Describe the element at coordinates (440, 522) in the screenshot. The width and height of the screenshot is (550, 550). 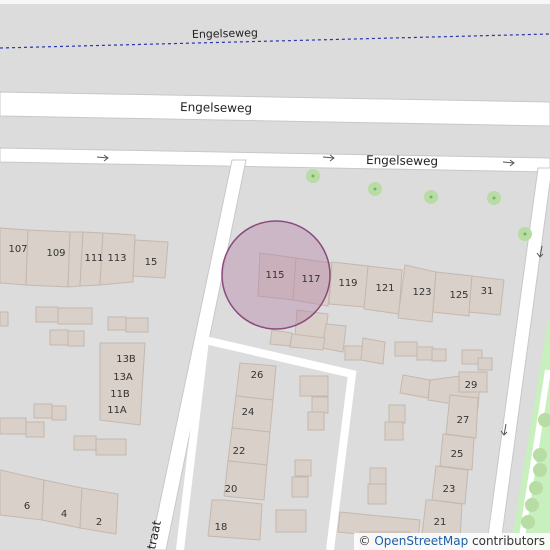
I see `house-number: 21` at that location.